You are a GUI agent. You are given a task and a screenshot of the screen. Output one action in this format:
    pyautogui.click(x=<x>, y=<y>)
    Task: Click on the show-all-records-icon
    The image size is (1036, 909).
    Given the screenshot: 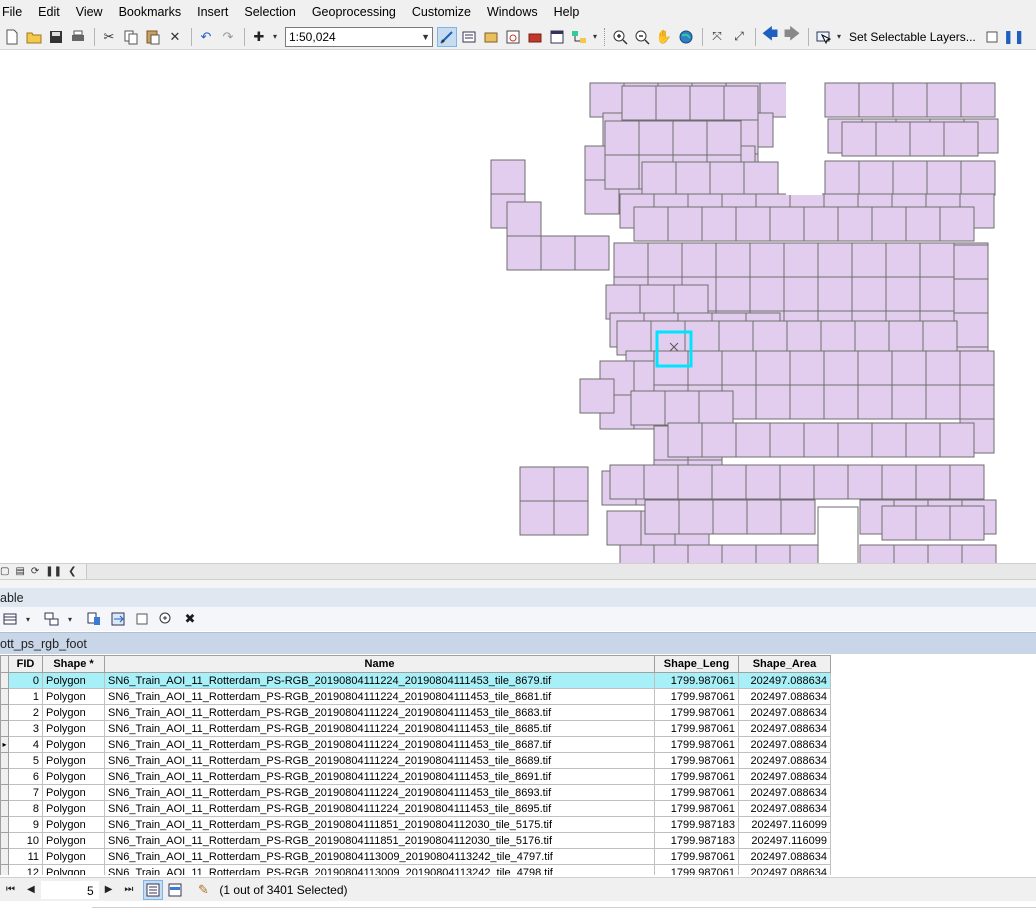 What is the action you would take?
    pyautogui.click(x=153, y=889)
    